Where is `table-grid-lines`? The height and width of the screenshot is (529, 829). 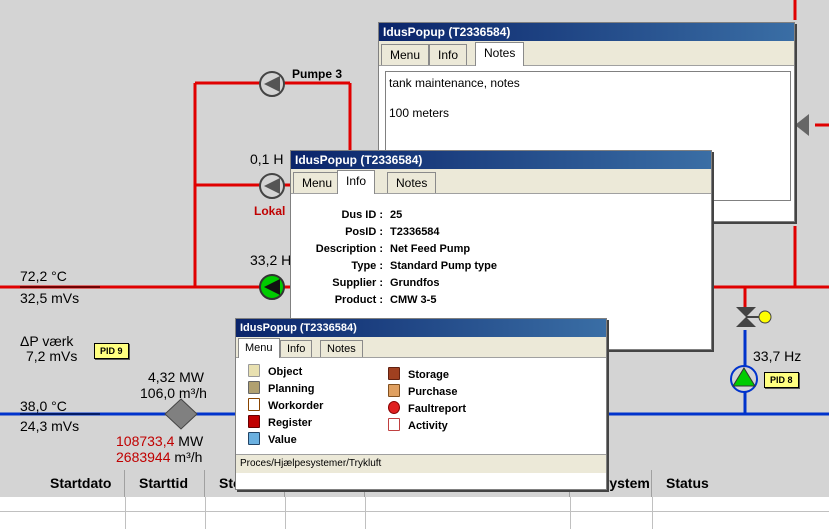 table-grid-lines is located at coordinates (414, 513).